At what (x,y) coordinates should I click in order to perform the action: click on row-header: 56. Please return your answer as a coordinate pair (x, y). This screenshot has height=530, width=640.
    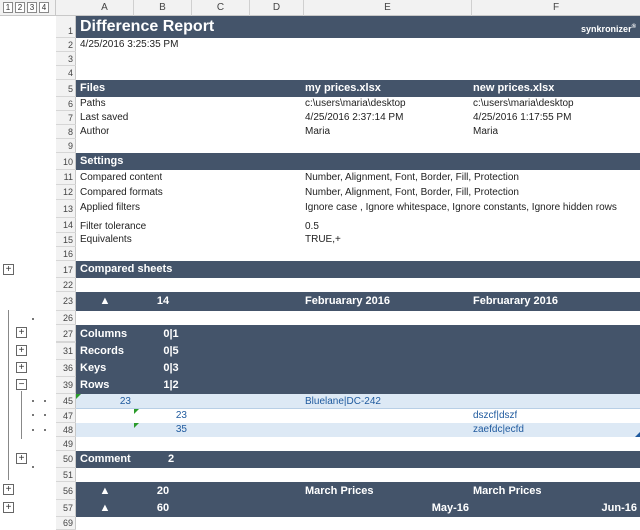
    Looking at the image, I should click on (66, 491).